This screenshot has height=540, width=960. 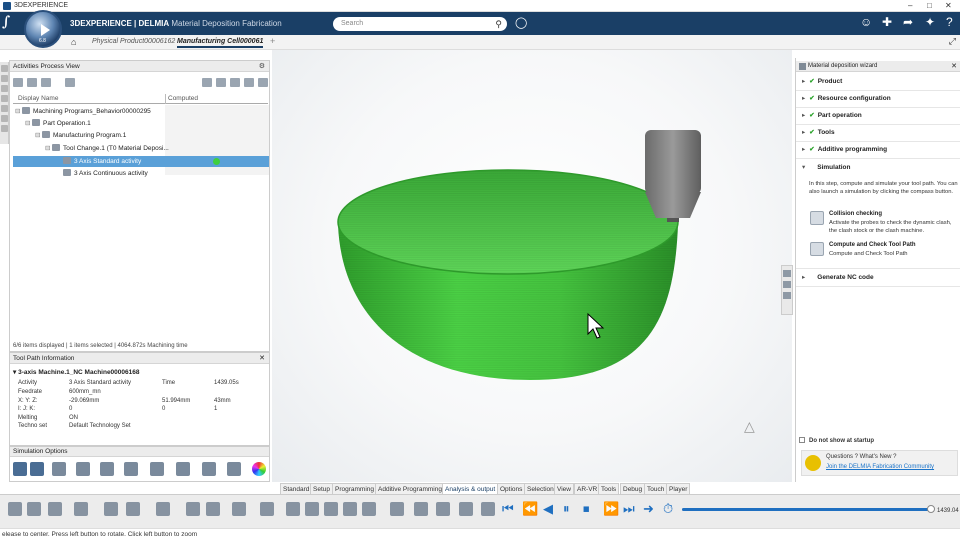 What do you see at coordinates (548, 509) in the screenshot?
I see `play-reverse-icon: ◀` at bounding box center [548, 509].